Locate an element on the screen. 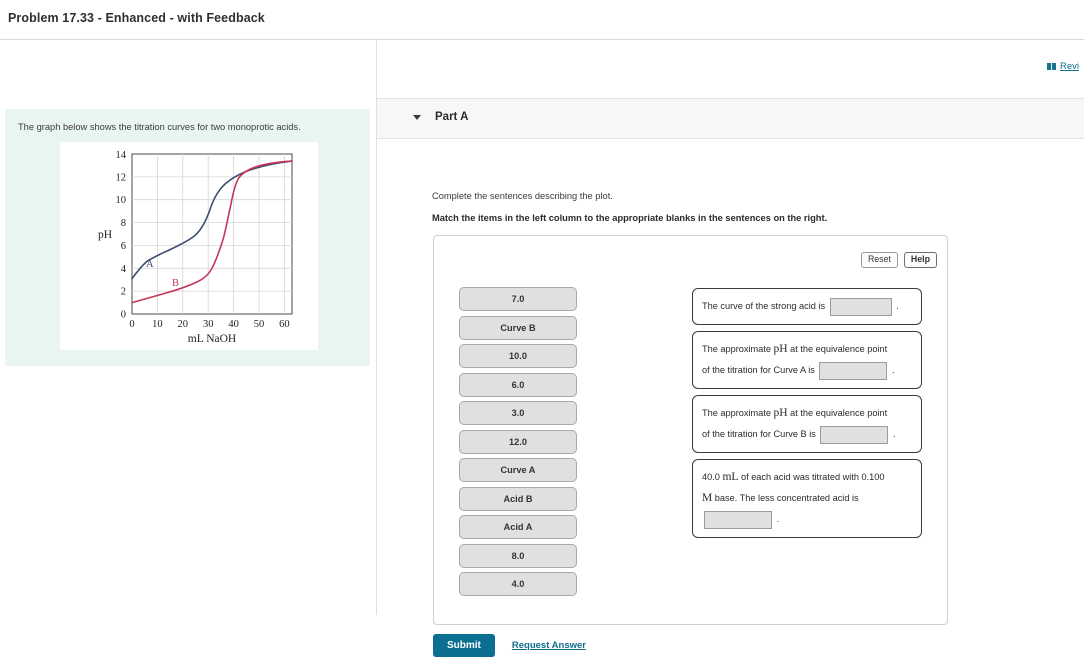 The width and height of the screenshot is (1084, 657). svg-text: 14 is located at coordinates (121, 155).